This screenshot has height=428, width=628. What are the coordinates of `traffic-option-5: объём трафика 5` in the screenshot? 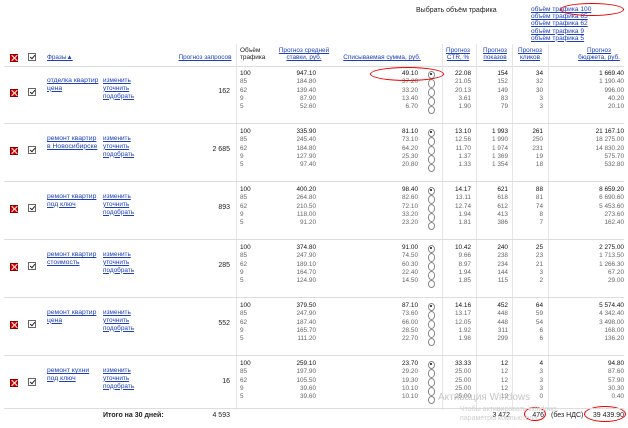 It's located at (561, 38).